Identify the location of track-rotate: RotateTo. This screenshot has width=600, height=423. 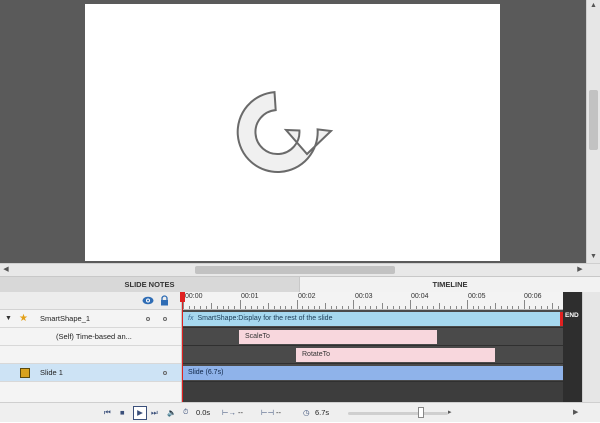
(382, 355).